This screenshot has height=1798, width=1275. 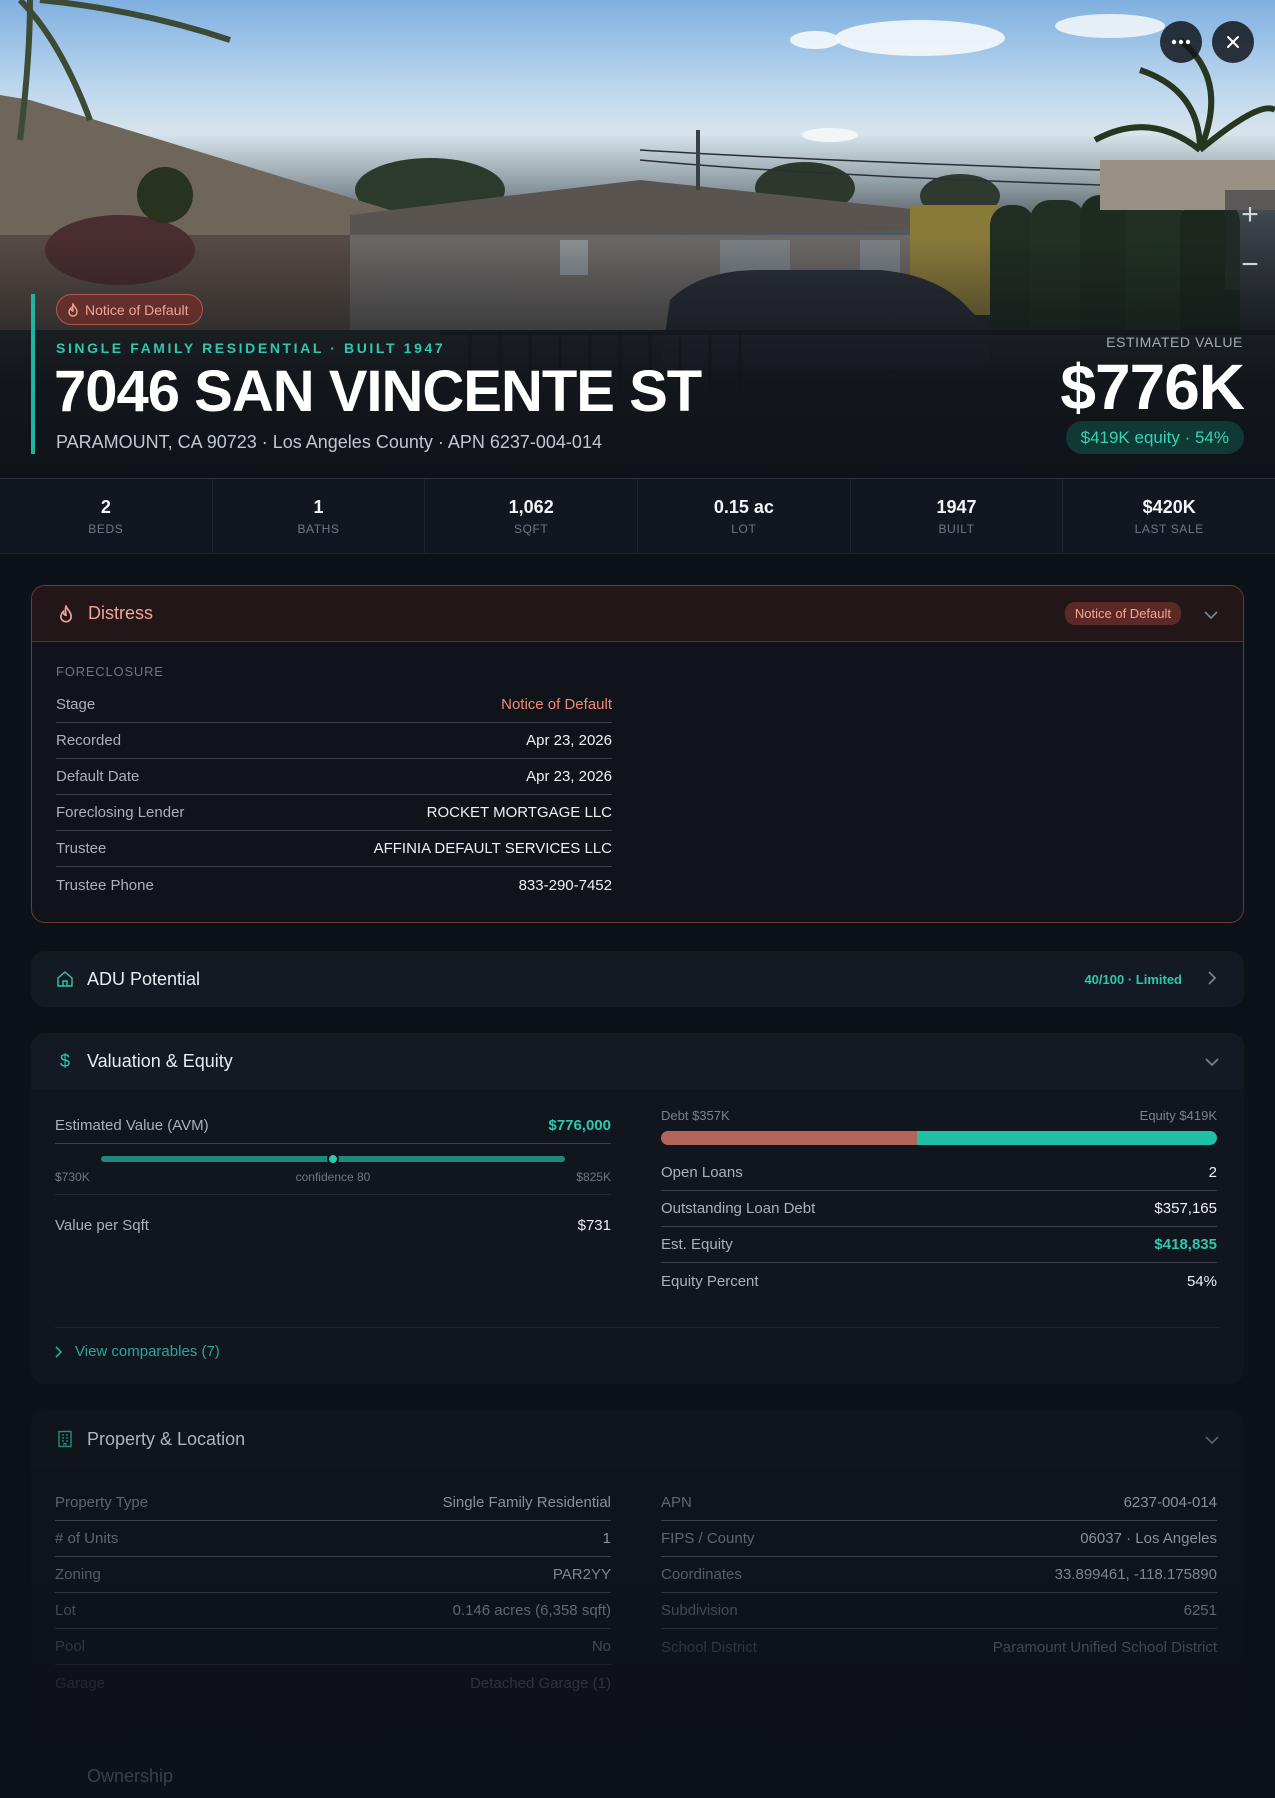 What do you see at coordinates (333, 1225) in the screenshot?
I see `per-sqft-row: Value per Sqft $731` at bounding box center [333, 1225].